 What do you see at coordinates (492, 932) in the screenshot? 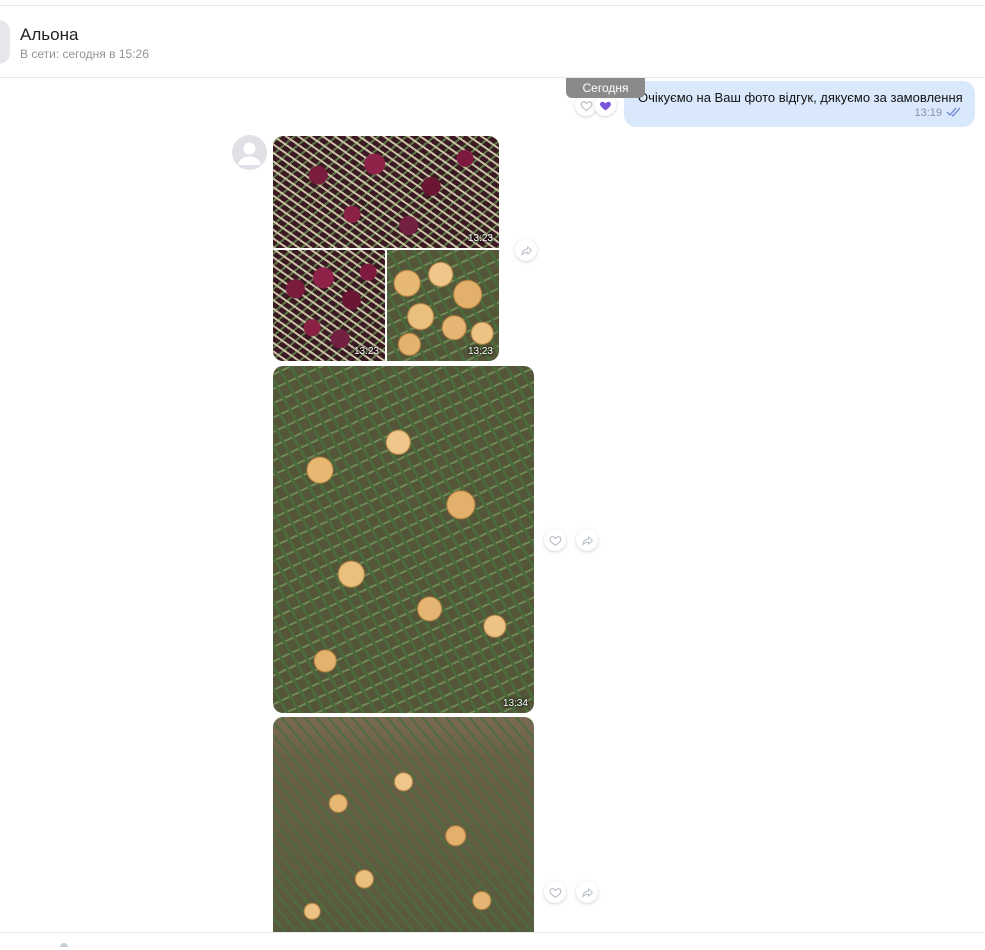
I see `composer-divider` at bounding box center [492, 932].